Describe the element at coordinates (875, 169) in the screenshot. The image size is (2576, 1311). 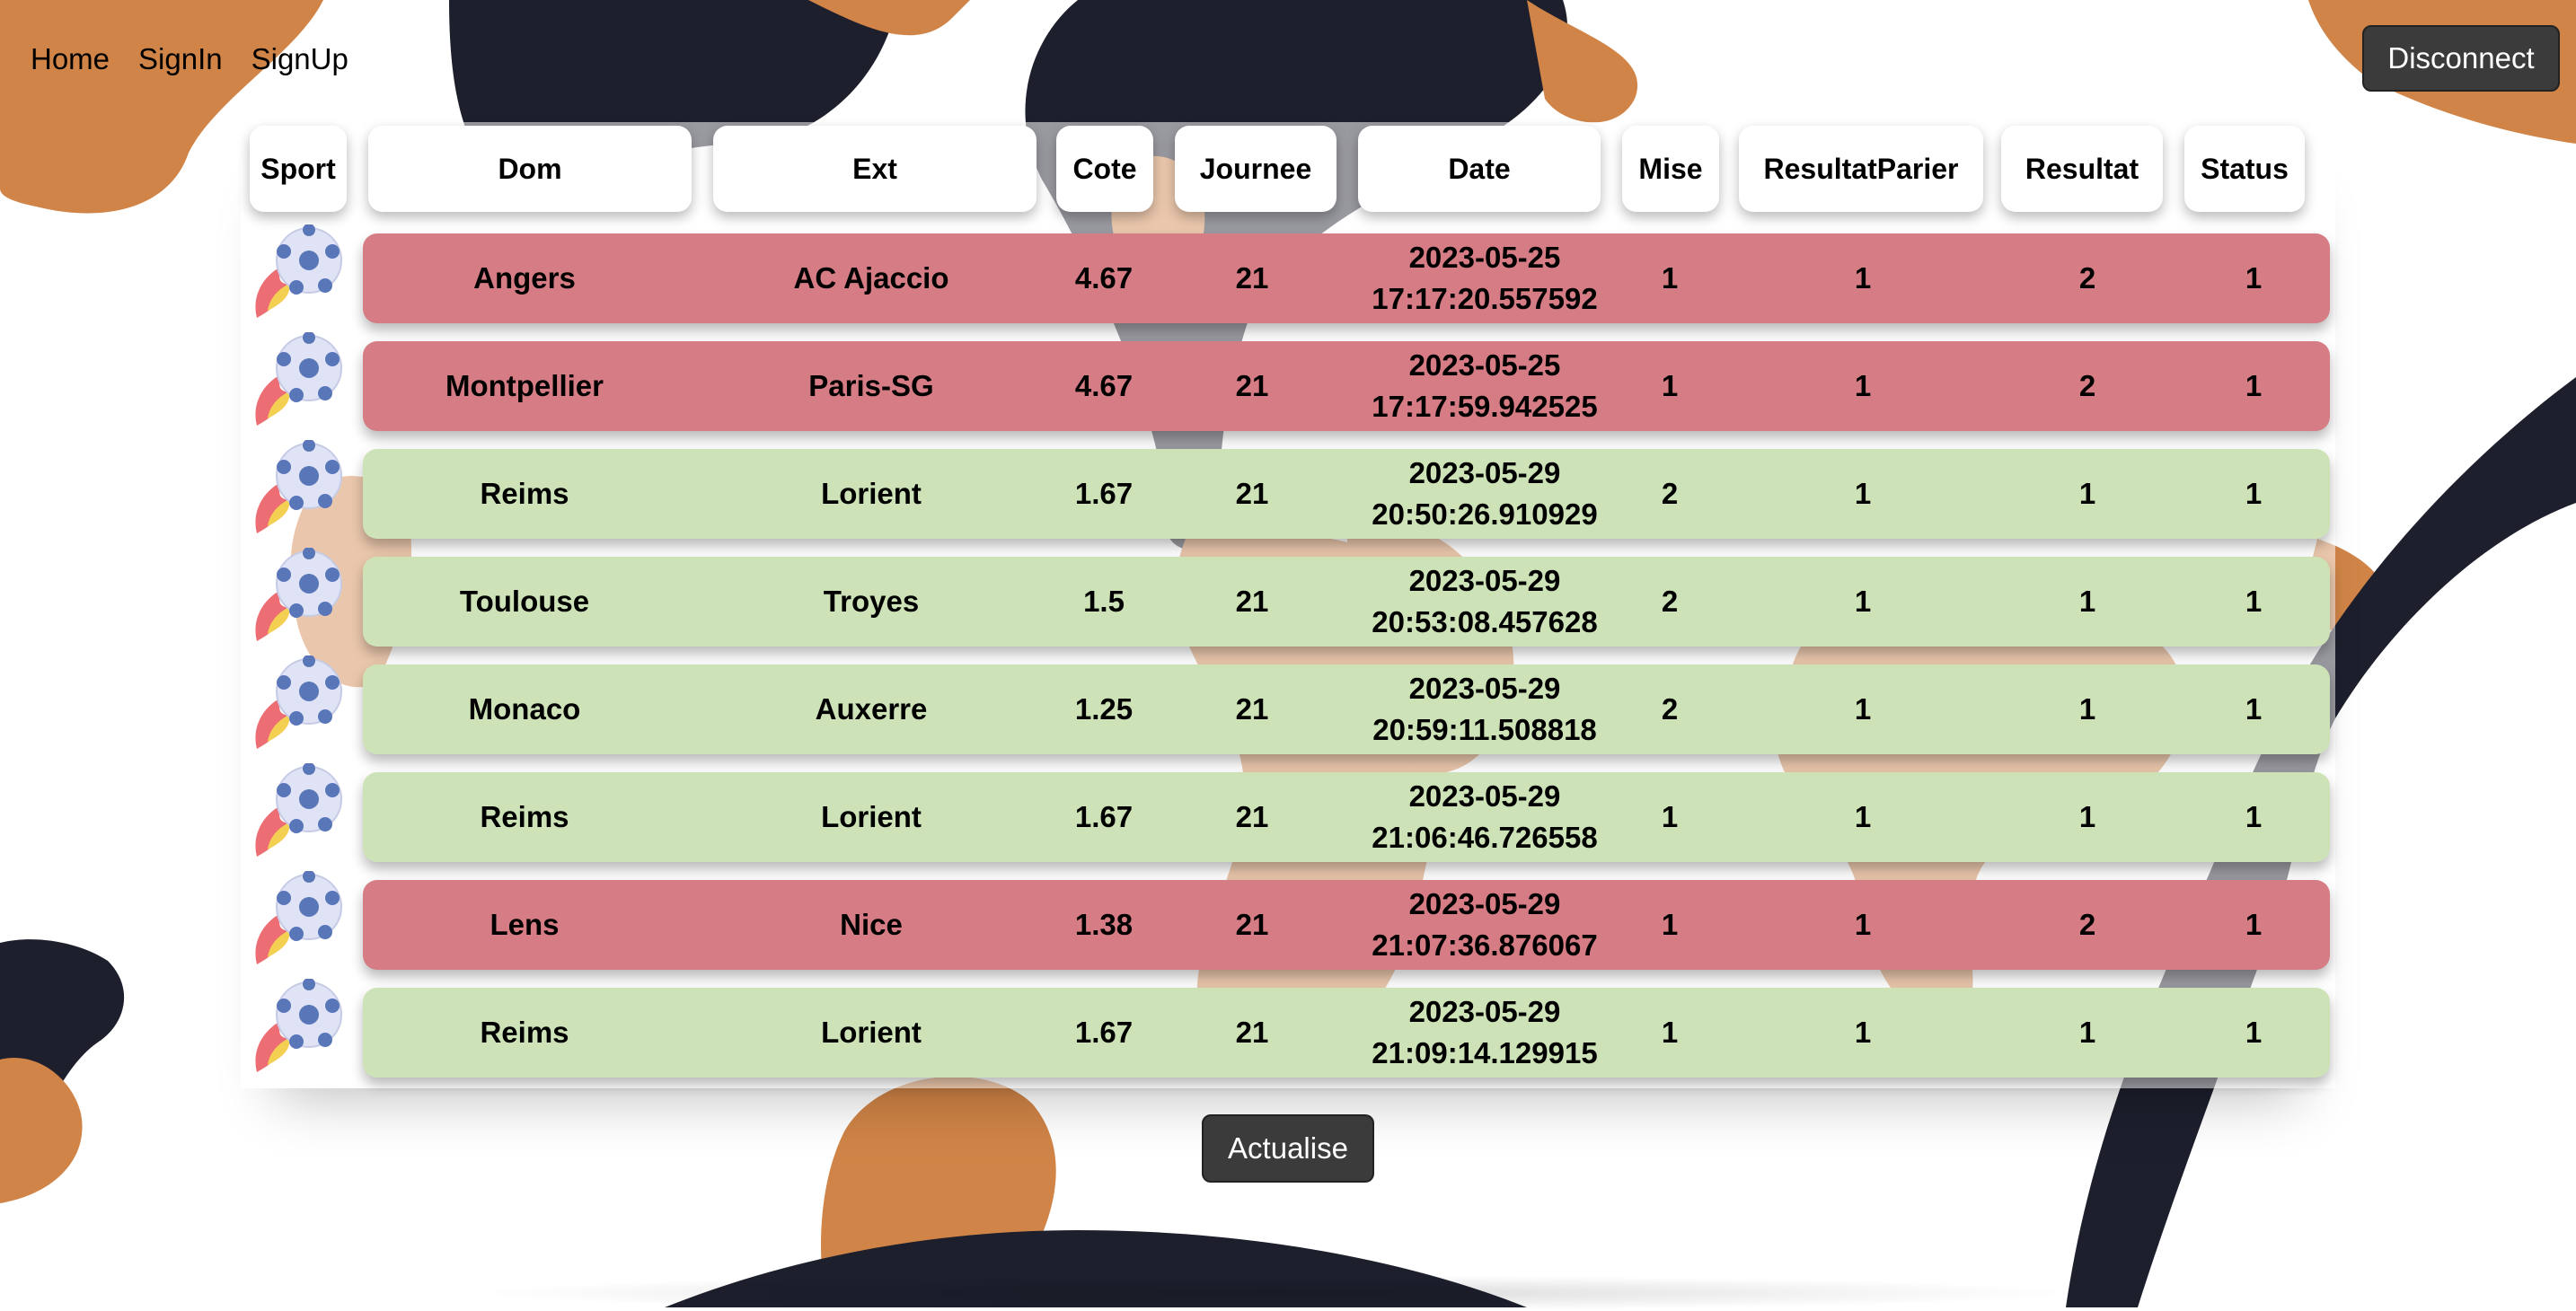
I see `header-ext: Ext` at that location.